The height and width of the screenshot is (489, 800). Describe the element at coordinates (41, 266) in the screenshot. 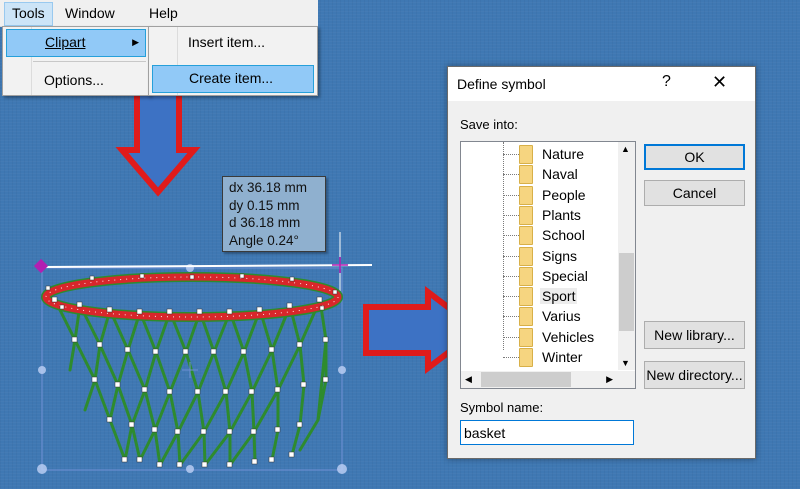

I see `measure-start-handle` at that location.